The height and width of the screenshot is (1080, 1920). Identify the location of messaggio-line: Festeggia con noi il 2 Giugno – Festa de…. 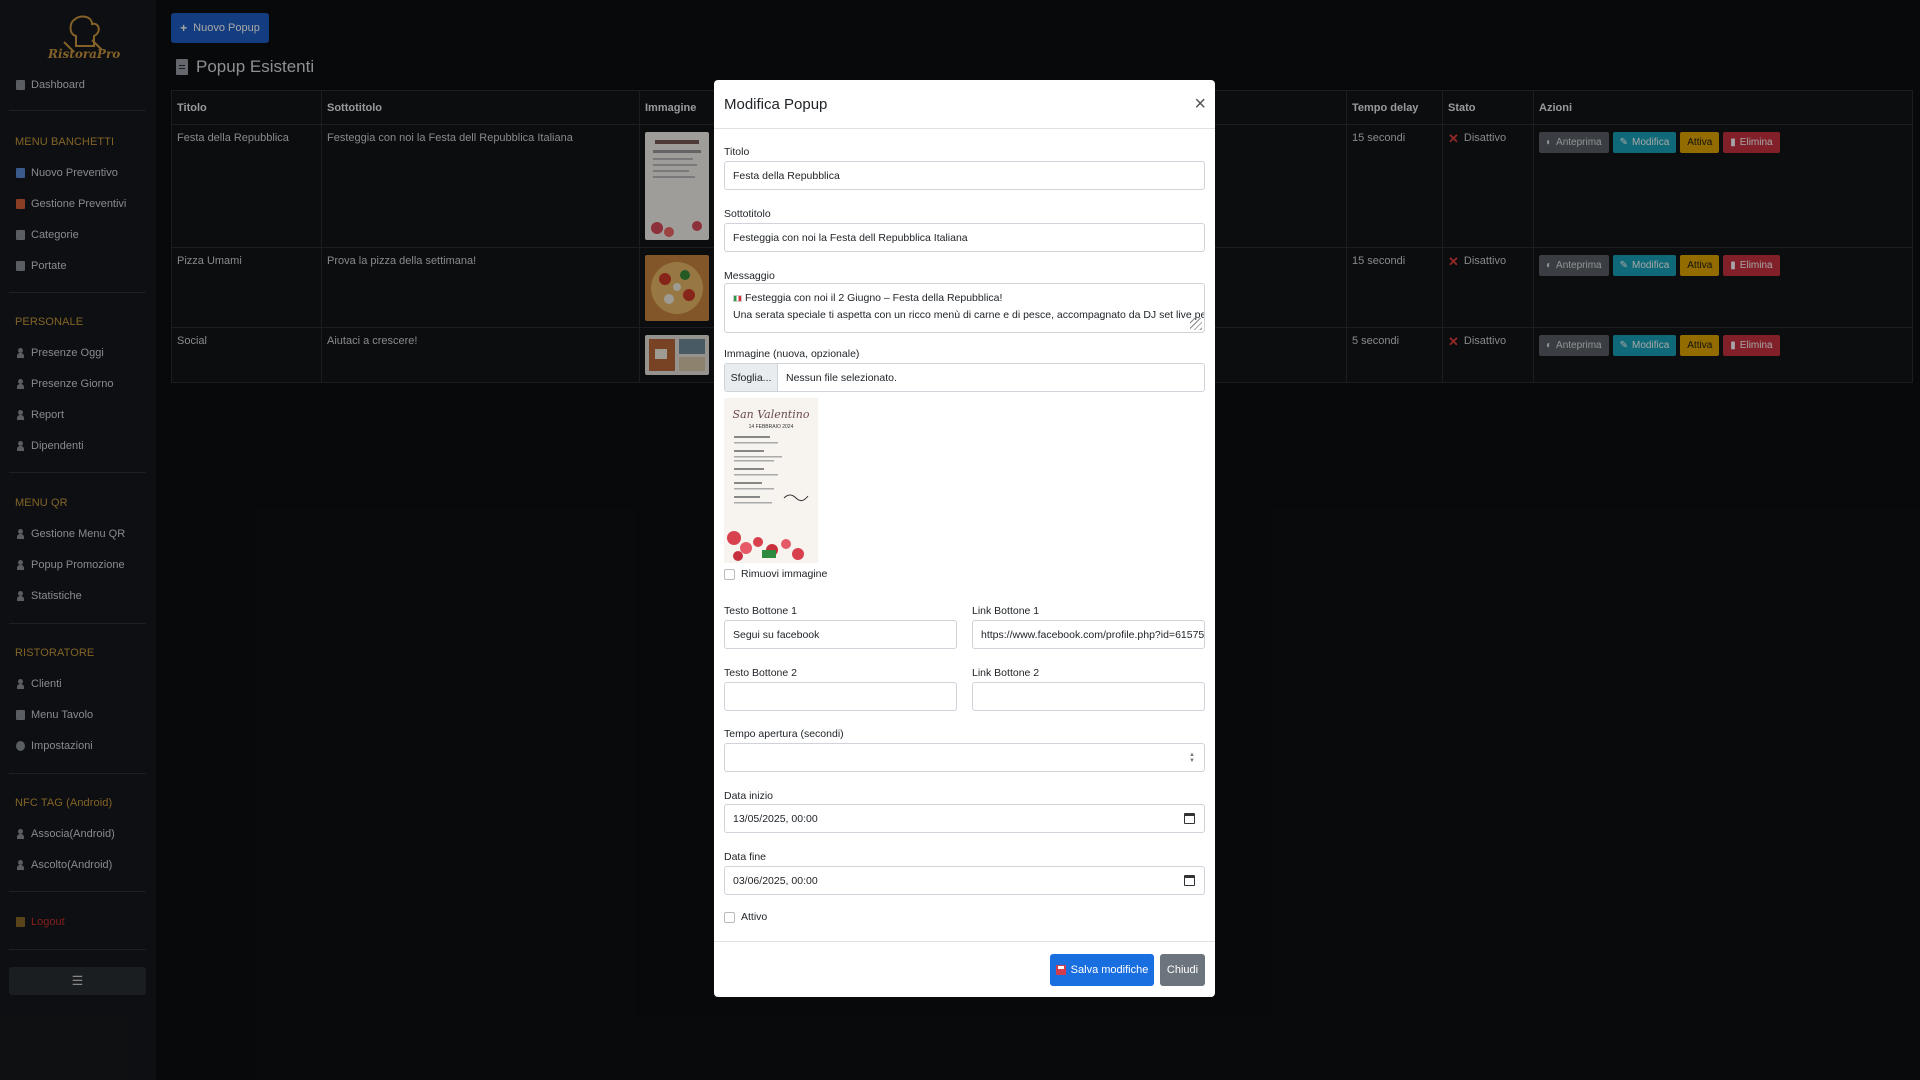
(964, 298).